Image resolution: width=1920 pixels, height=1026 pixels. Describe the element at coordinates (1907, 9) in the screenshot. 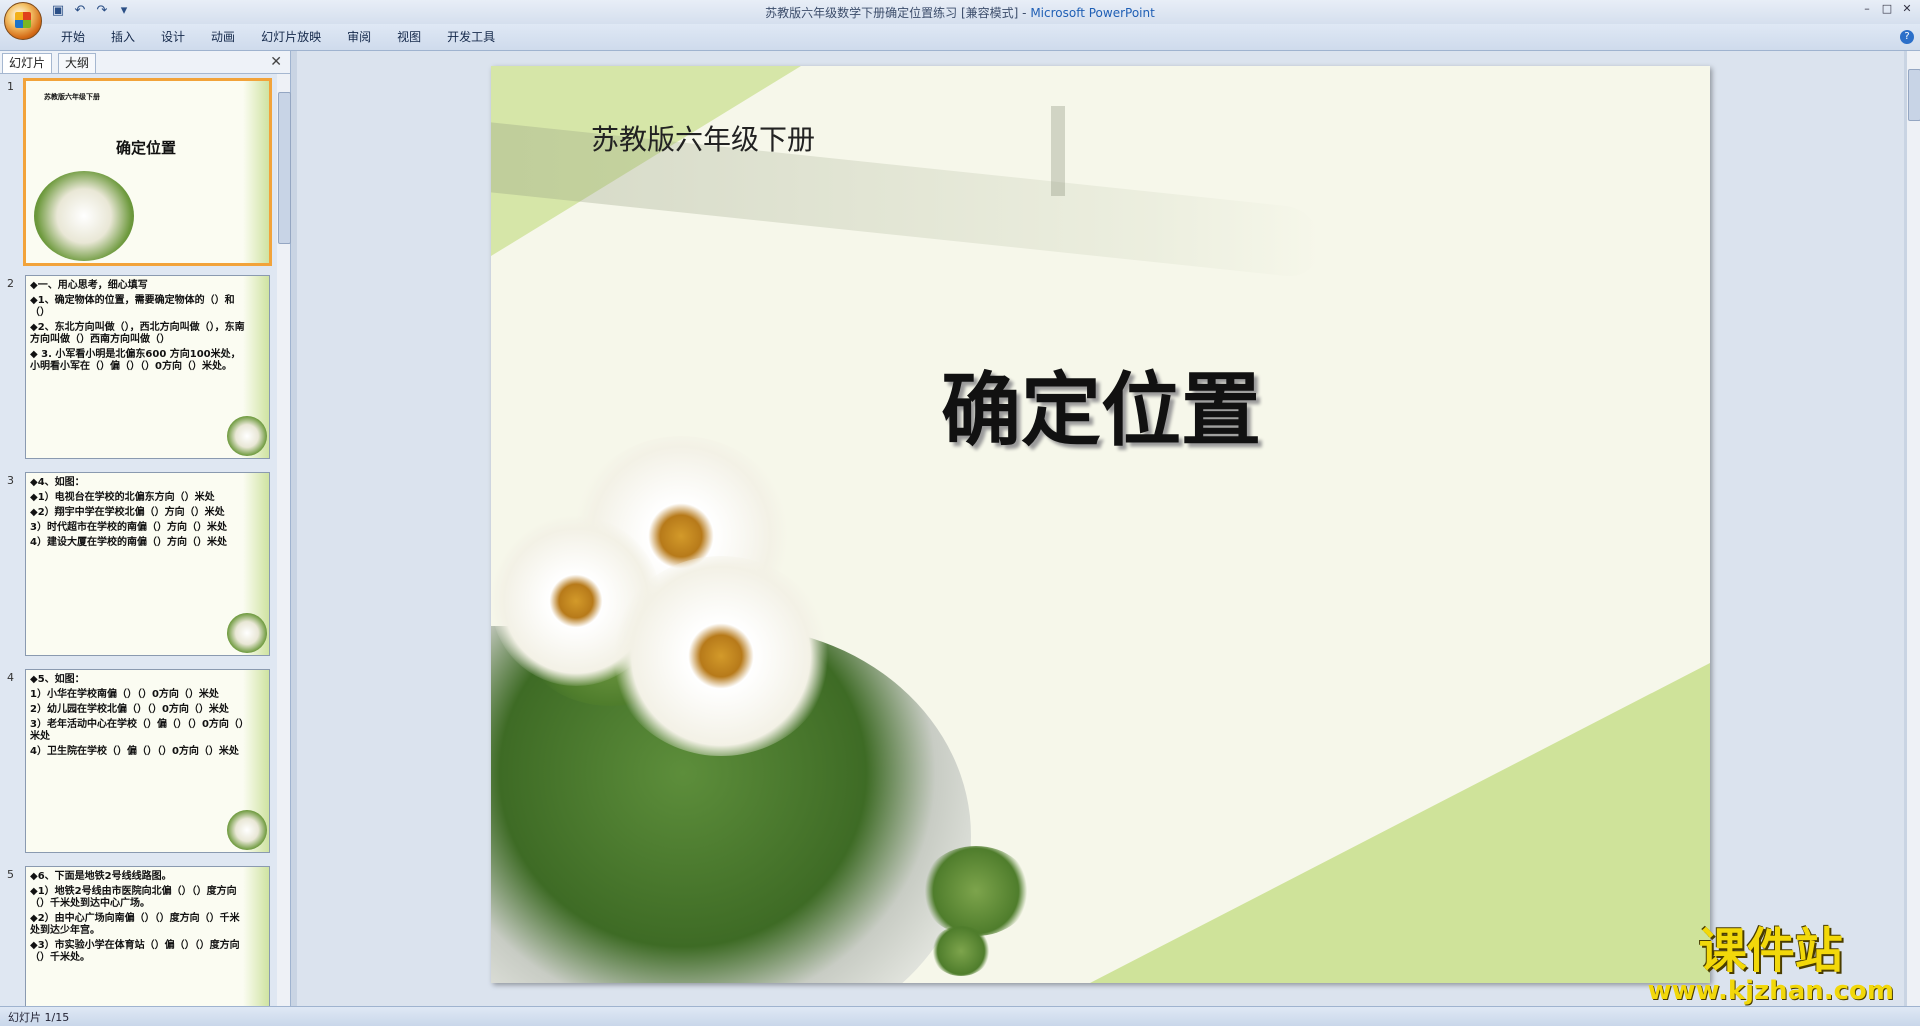

I see `close-icon: ✕` at that location.